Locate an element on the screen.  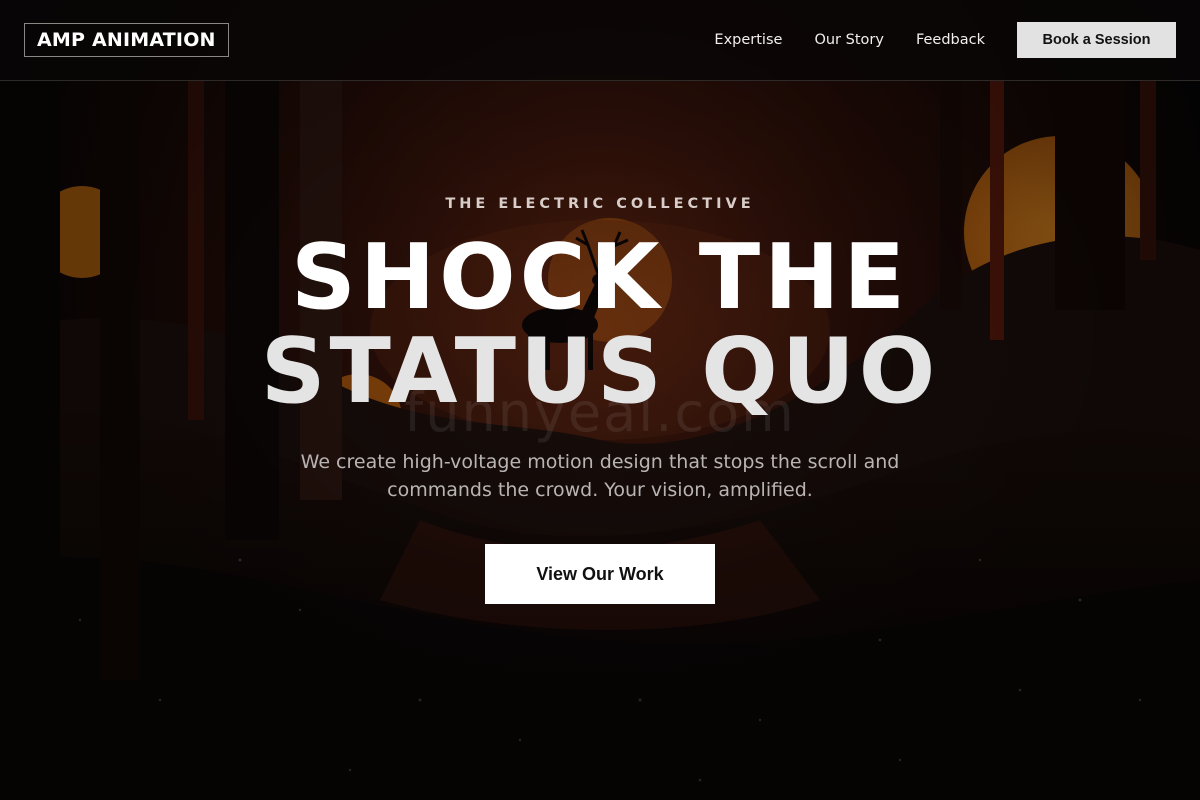
view-our-work-button: View Our Work is located at coordinates (600, 574).